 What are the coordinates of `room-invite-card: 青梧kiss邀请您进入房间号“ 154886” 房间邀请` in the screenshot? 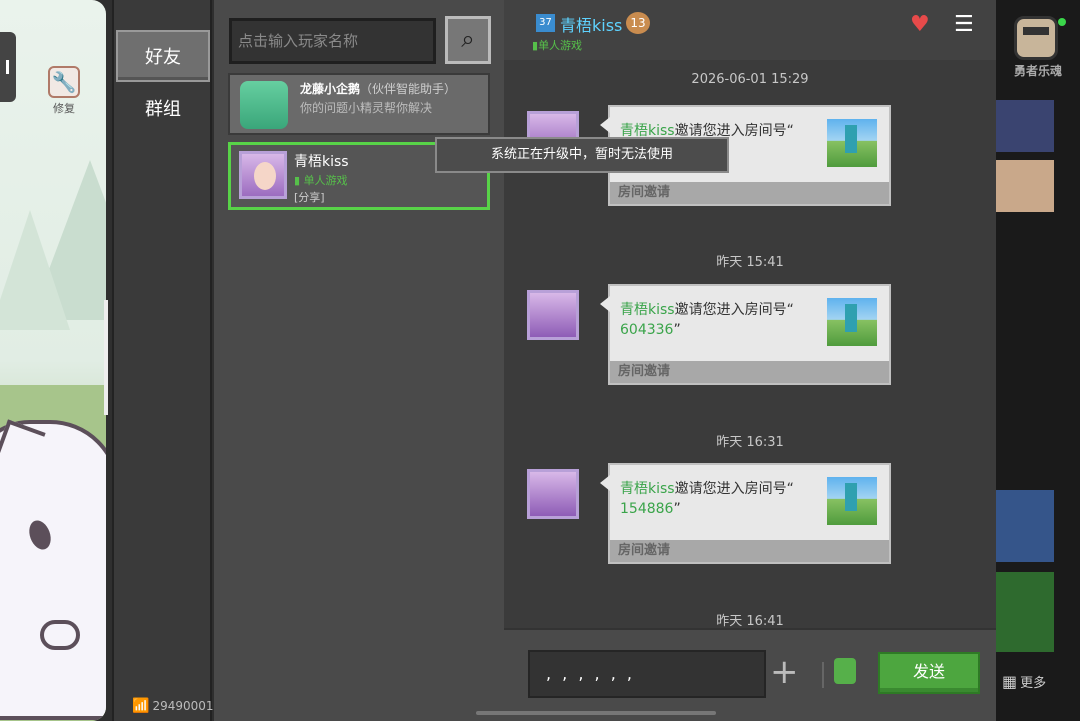 It's located at (745, 513).